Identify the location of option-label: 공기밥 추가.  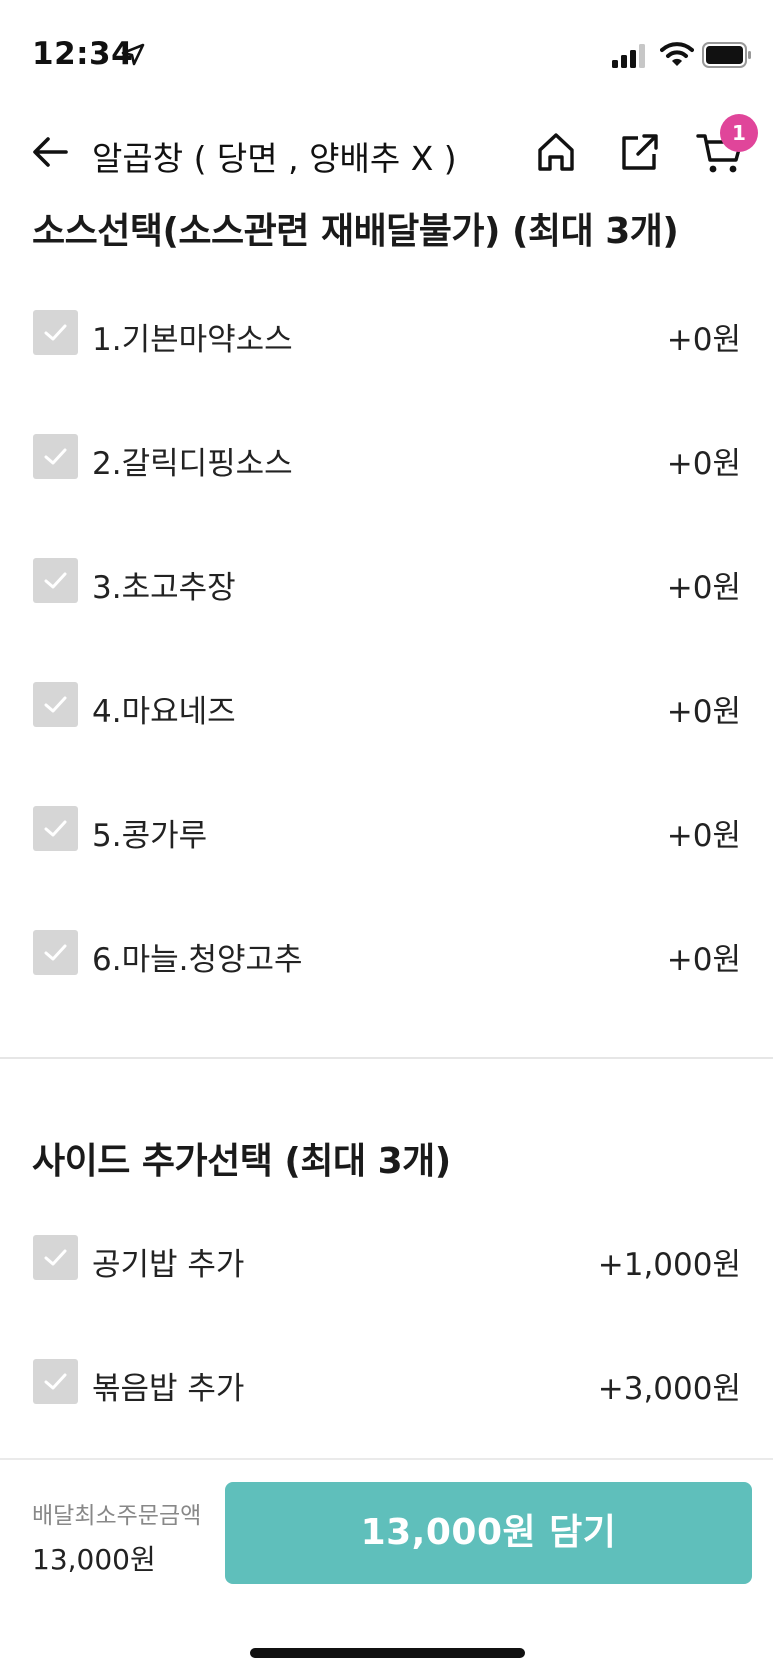
(168, 1265).